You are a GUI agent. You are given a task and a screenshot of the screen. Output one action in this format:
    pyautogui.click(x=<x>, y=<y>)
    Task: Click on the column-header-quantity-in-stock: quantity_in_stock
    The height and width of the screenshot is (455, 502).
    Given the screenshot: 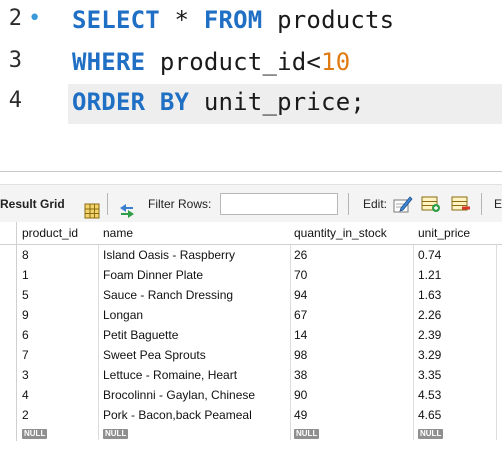 What is the action you would take?
    pyautogui.click(x=351, y=233)
    